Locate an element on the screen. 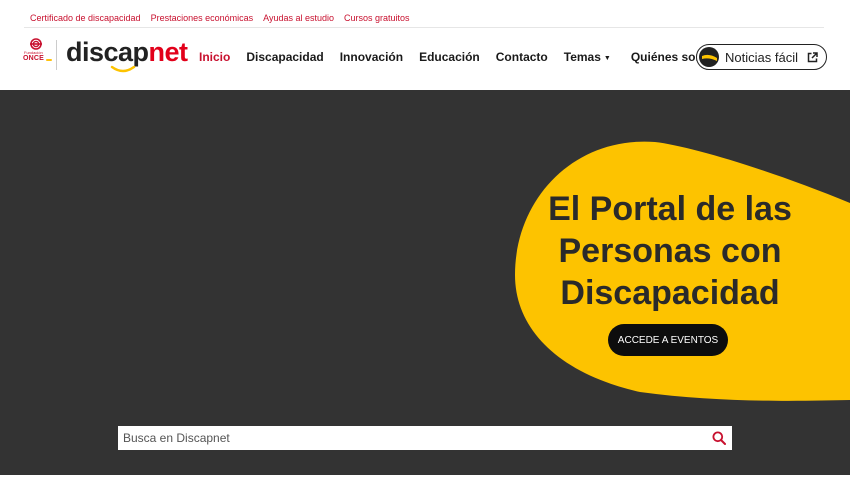 The height and width of the screenshot is (478, 850). nav-temas: Temas ▼ is located at coordinates (587, 57).